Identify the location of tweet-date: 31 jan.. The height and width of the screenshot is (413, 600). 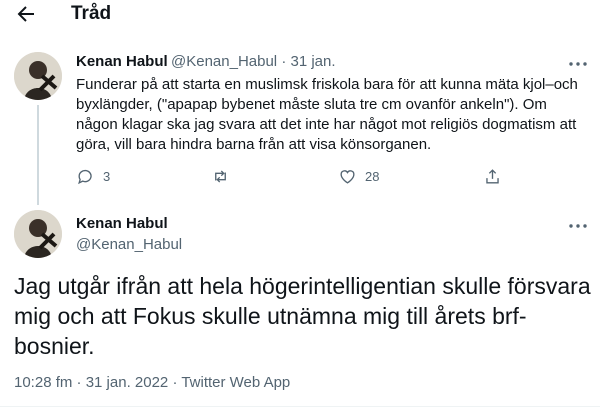
(312, 61).